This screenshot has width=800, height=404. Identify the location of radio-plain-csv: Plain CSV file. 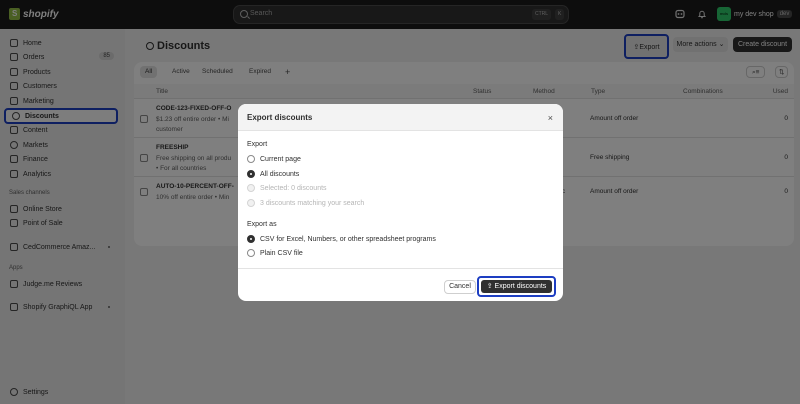
(275, 253).